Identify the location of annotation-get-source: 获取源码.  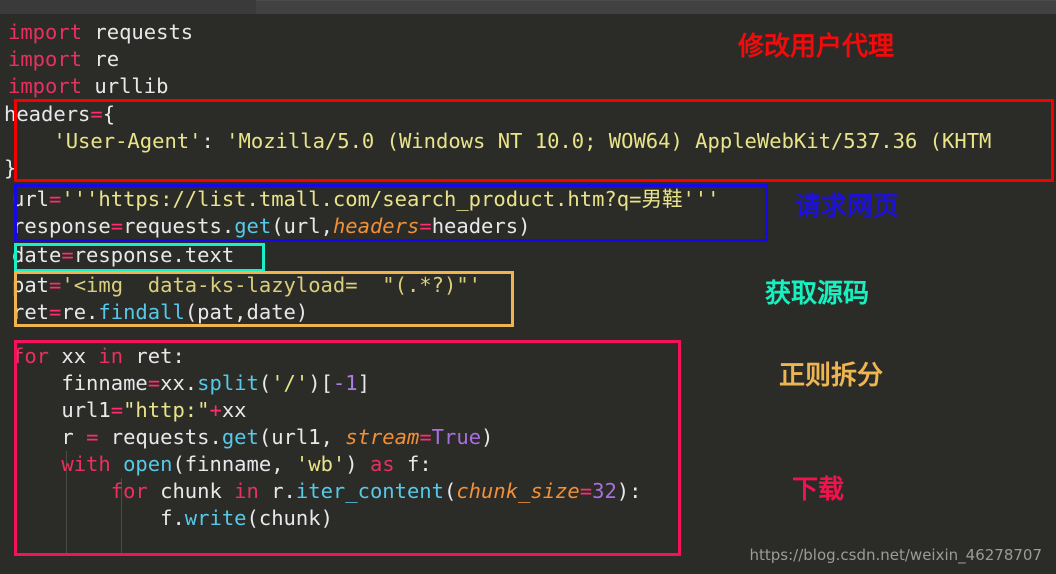
(817, 294).